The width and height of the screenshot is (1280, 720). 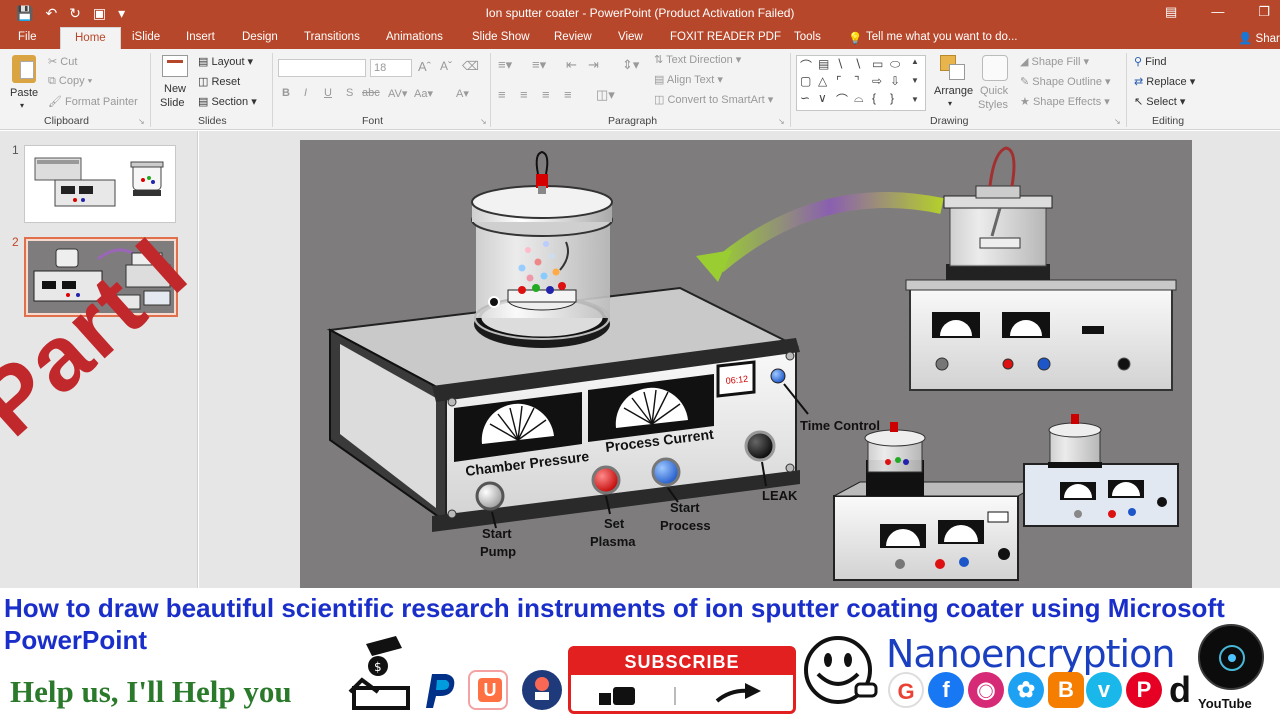 I want to click on arrange-button: Arrange ▾, so click(x=955, y=83).